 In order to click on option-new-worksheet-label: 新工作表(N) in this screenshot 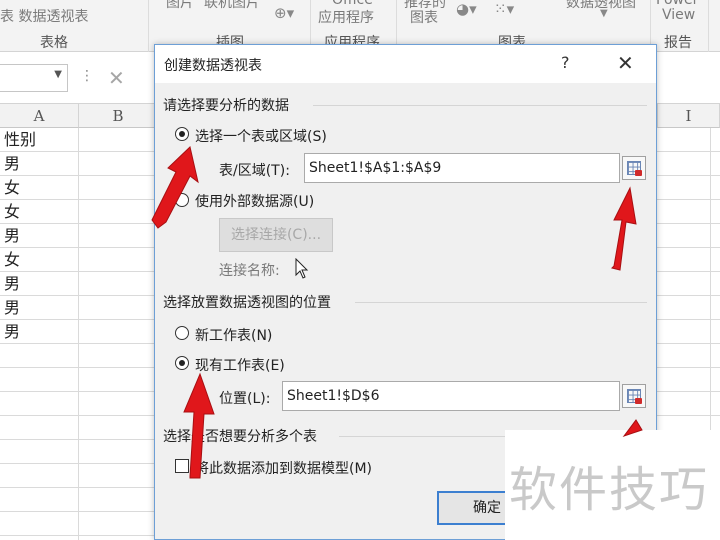, I will do `click(233, 335)`.